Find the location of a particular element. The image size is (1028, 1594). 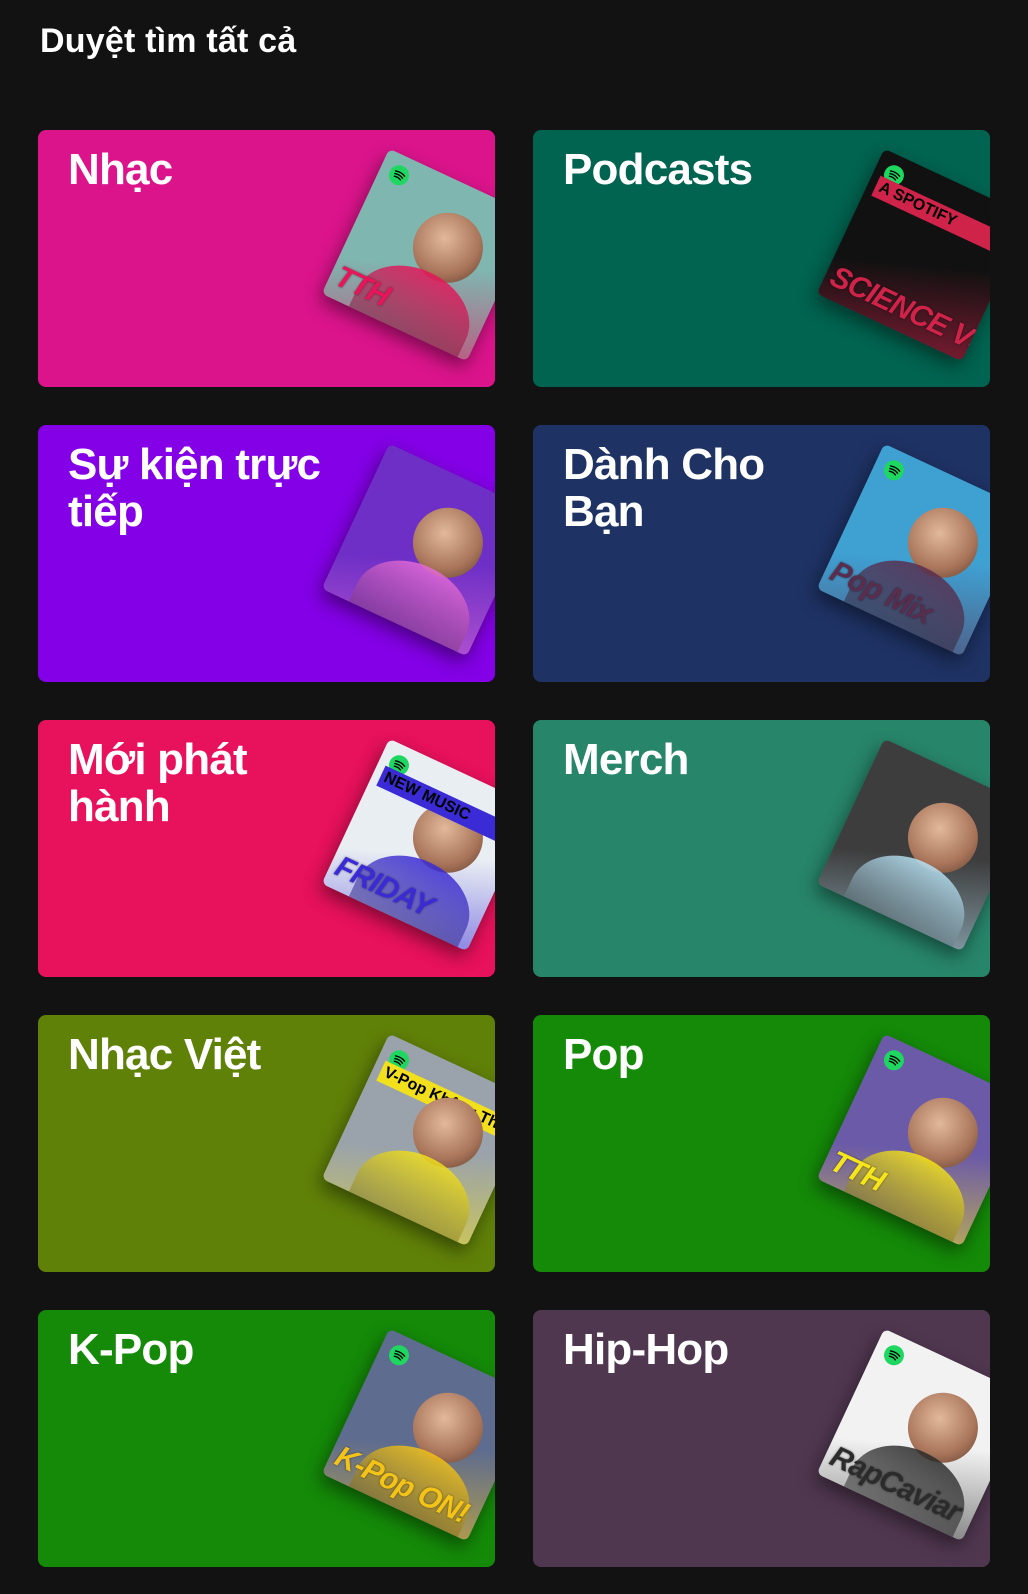

category-card-nhac-viet: Nhạc Việt V-Pop Không Thể is located at coordinates (266, 1143).